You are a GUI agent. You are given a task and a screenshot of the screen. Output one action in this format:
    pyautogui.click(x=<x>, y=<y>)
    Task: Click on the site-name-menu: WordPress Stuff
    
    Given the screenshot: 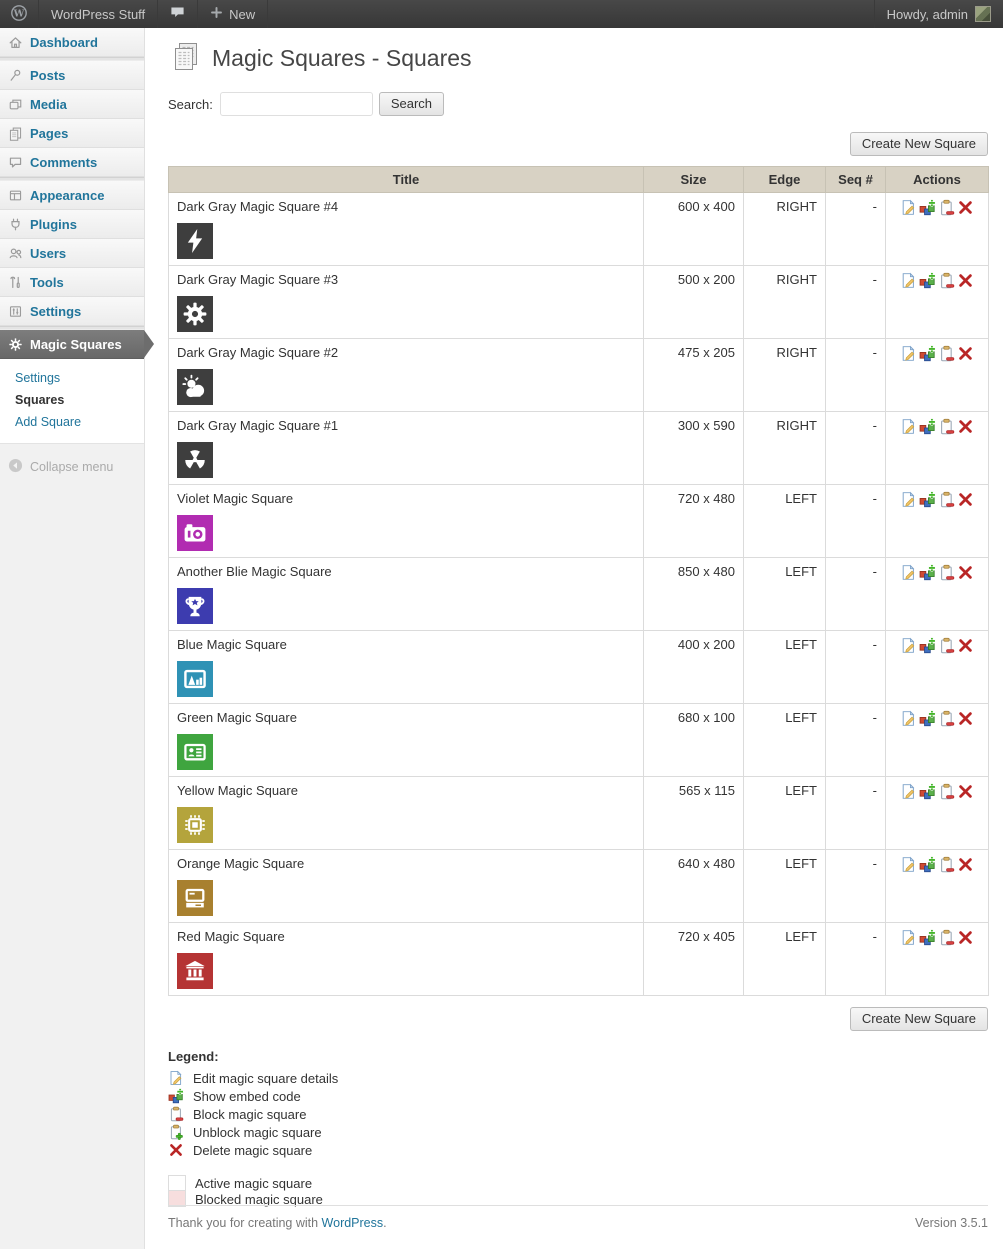 What is the action you would take?
    pyautogui.click(x=99, y=14)
    